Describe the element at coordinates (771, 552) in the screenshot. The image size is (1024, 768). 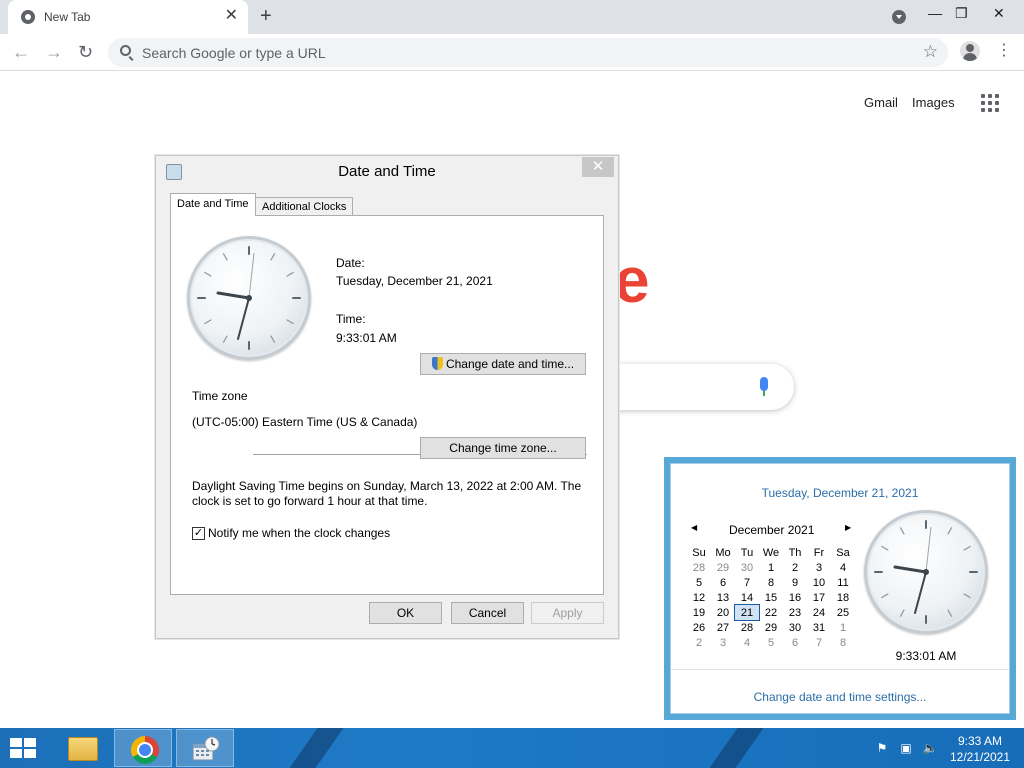
I see `calendar-weekday-row: Su Mo Tu We Th Fr Sa` at that location.